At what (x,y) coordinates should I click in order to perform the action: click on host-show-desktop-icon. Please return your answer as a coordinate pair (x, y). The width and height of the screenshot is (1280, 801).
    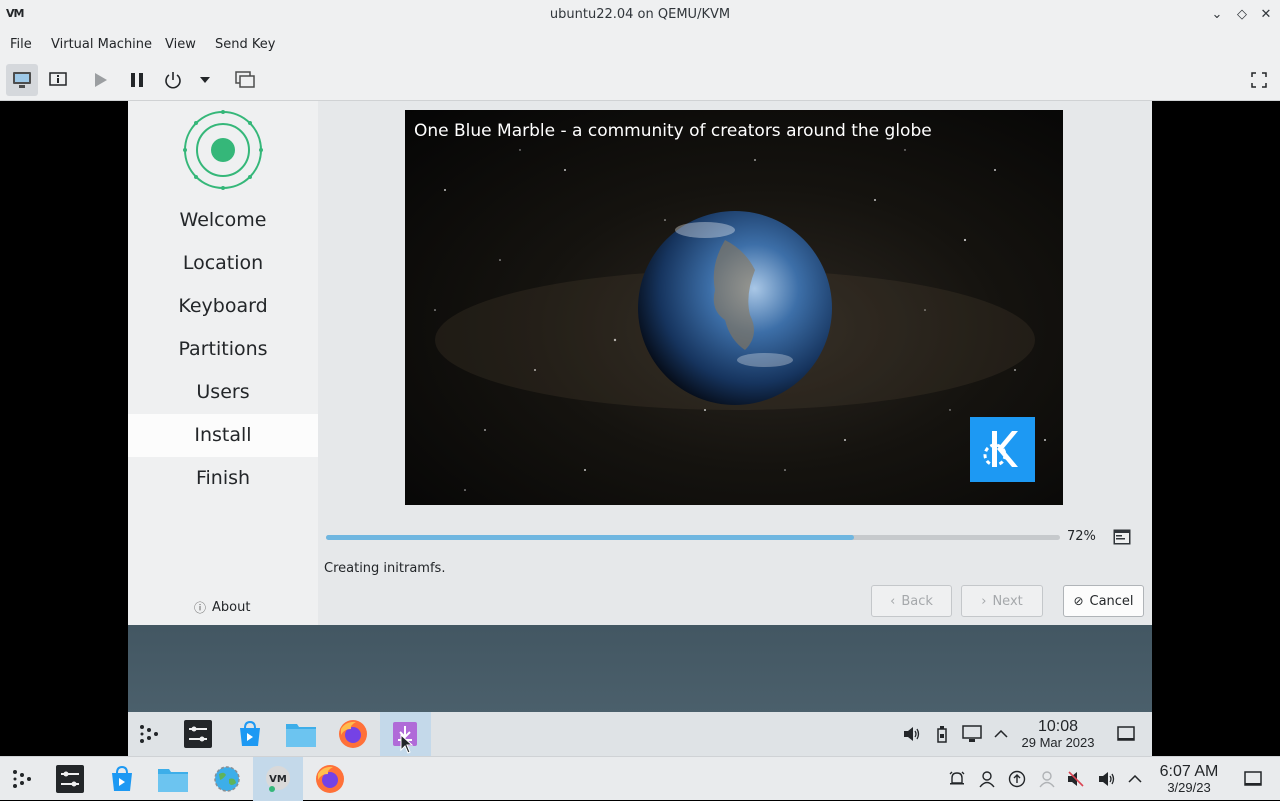
    Looking at the image, I should click on (1253, 779).